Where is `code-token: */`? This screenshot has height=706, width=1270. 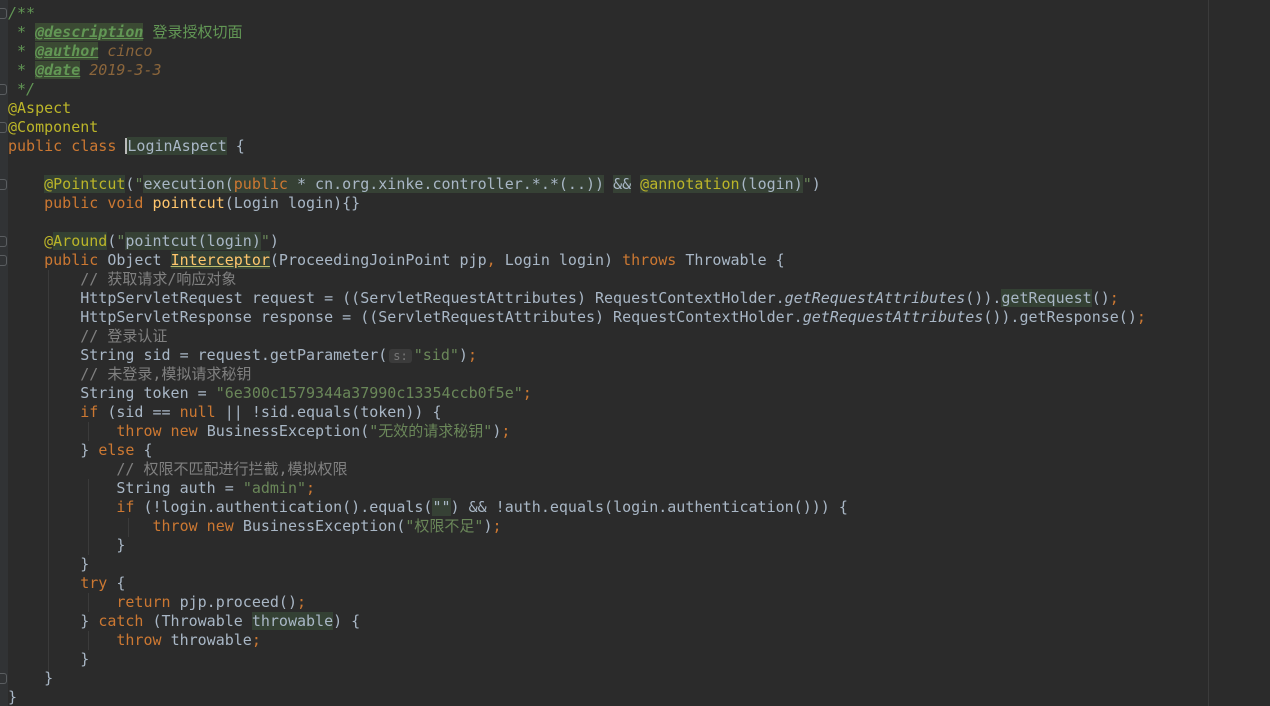
code-token: */ is located at coordinates (22, 89).